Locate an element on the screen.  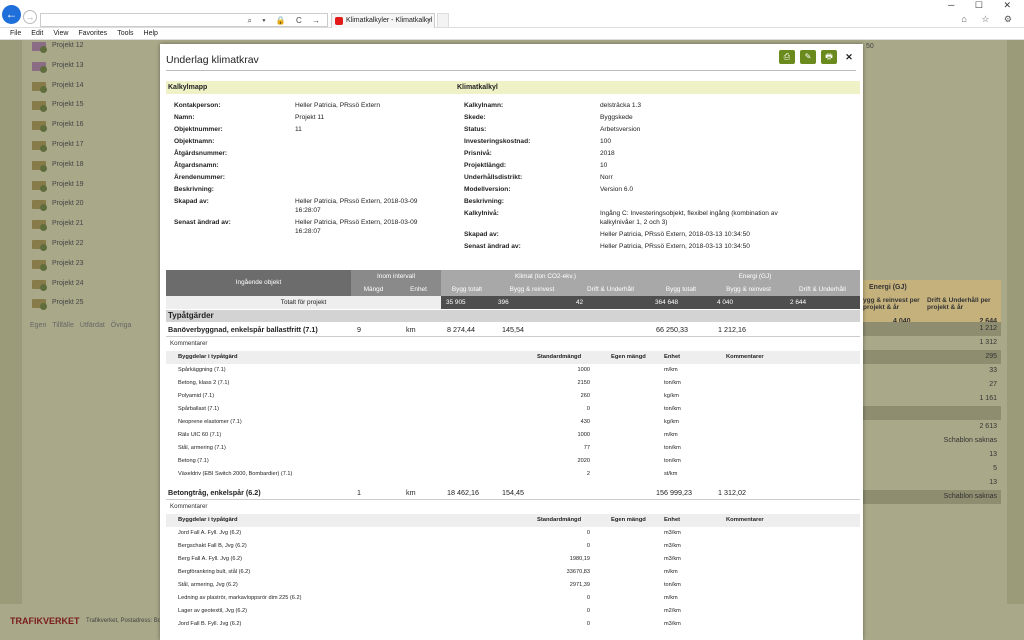
menu-view: View is located at coordinates (60, 33).